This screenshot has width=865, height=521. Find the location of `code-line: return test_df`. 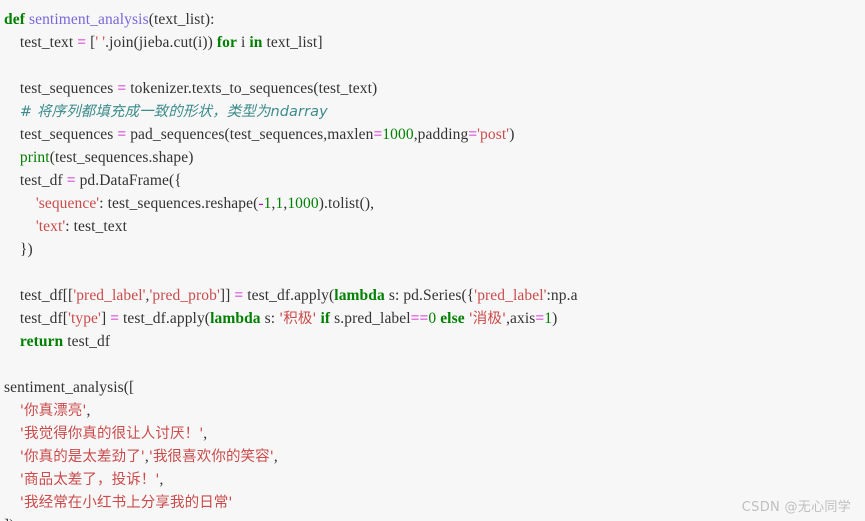

code-line: return test_df is located at coordinates (432, 341).